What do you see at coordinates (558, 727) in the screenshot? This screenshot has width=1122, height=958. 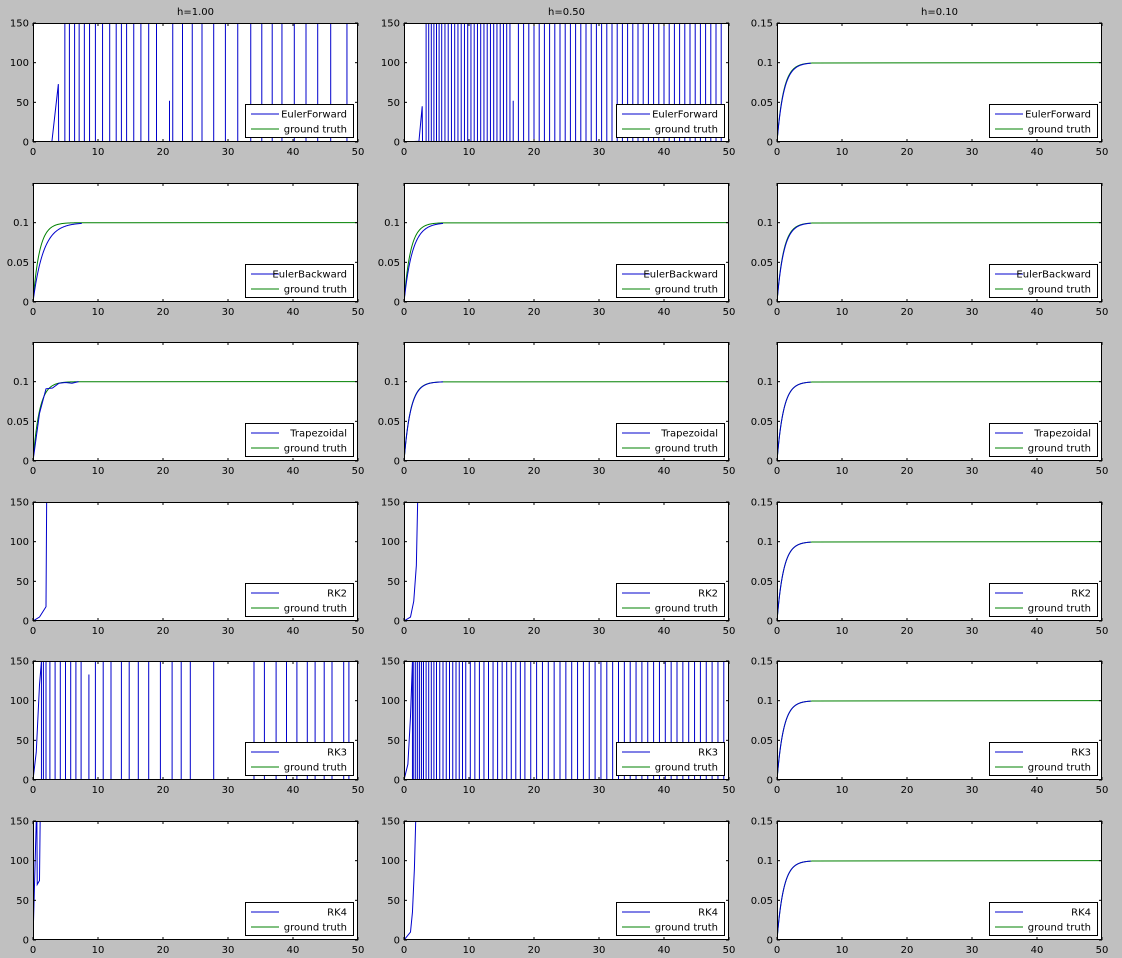 I see `subplot-4-1: 0 10 20 30 40 50 0 50 100 150 RK3 ground truth` at bounding box center [558, 727].